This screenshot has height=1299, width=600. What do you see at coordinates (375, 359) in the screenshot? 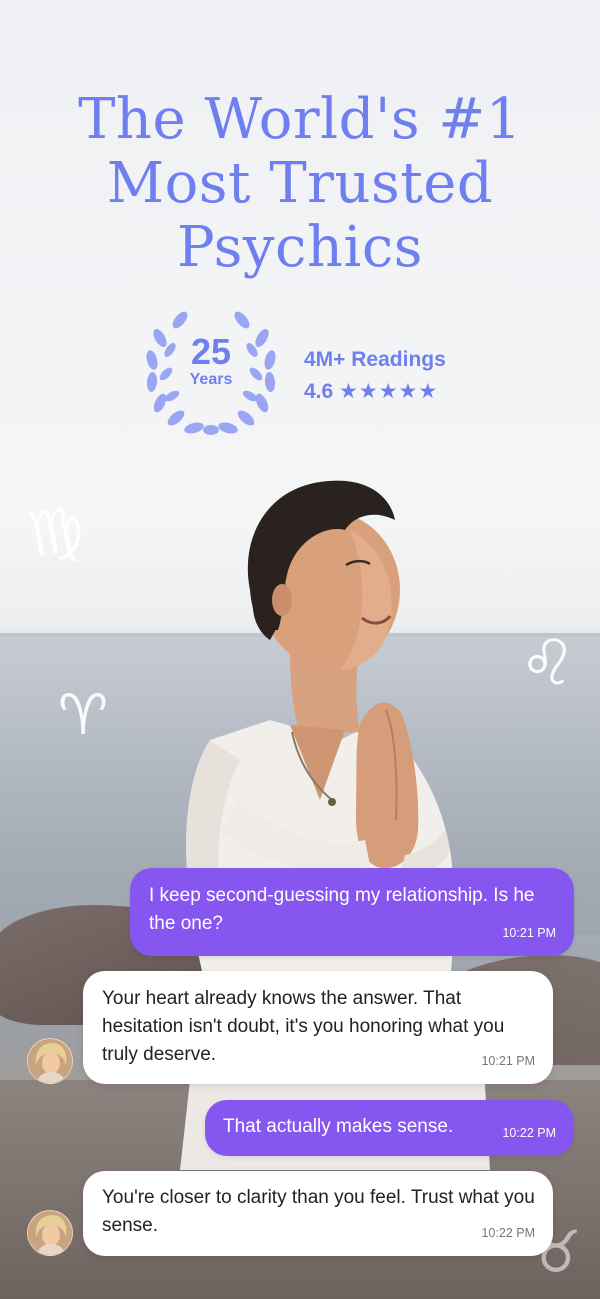
I see `readings-count: 4M+ Readings` at bounding box center [375, 359].